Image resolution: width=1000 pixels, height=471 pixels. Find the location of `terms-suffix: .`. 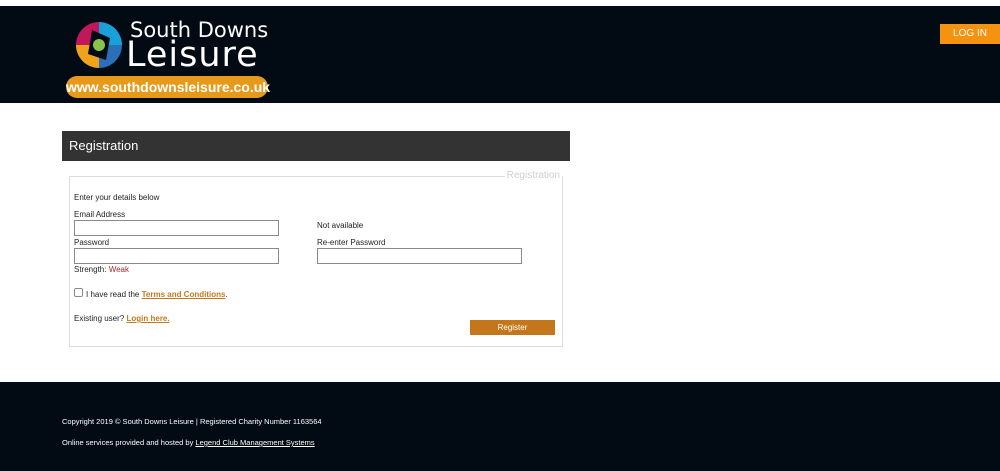

terms-suffix: . is located at coordinates (226, 294).